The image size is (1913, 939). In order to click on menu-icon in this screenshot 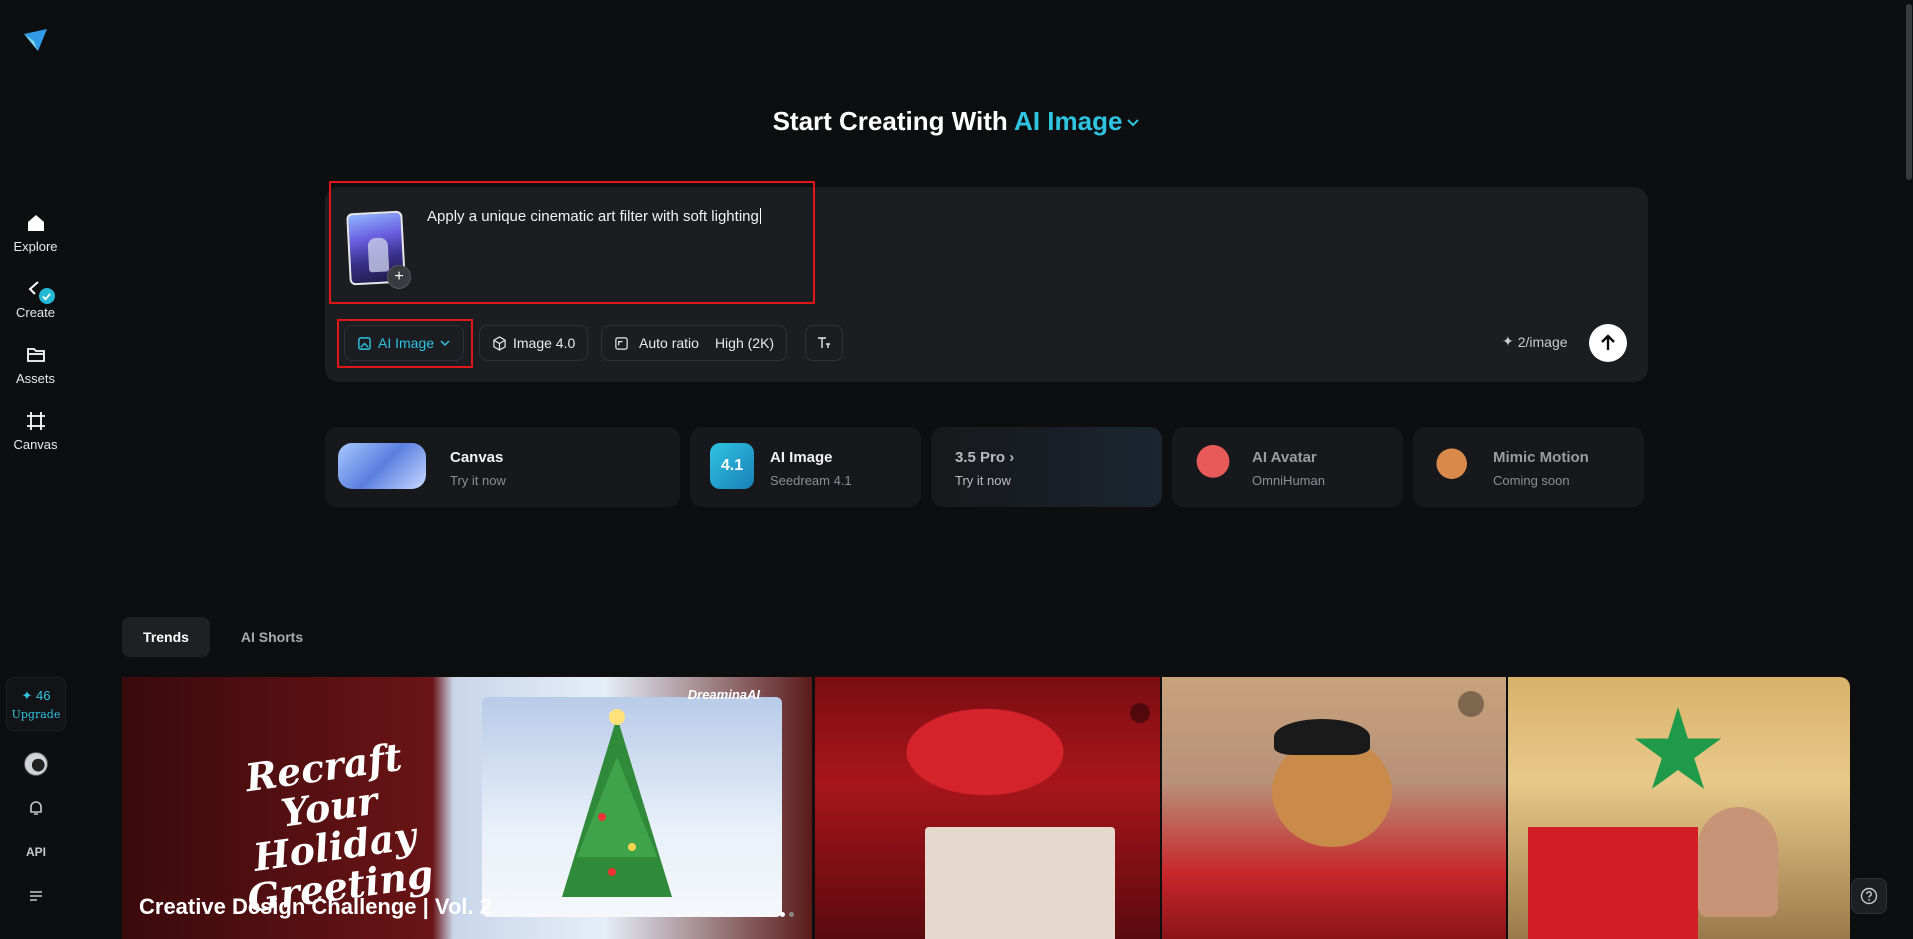, I will do `click(36, 896)`.